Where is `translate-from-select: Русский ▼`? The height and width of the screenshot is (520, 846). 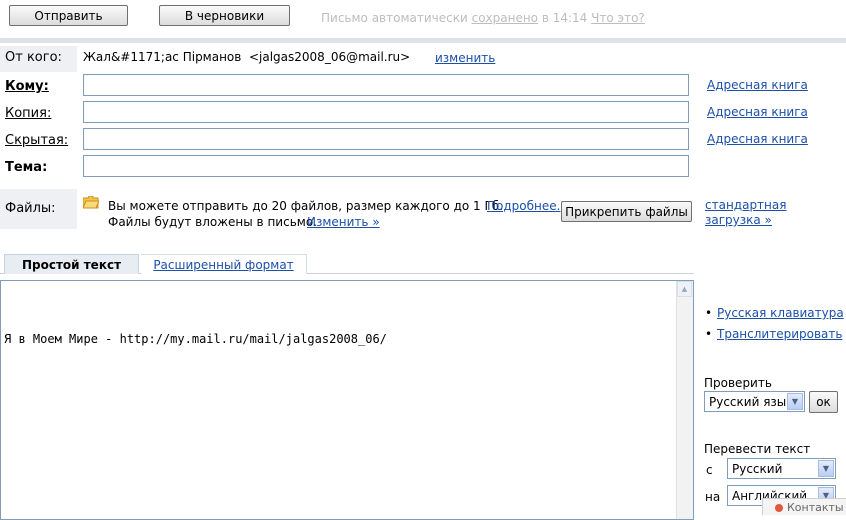 translate-from-select: Русский ▼ is located at coordinates (781, 468).